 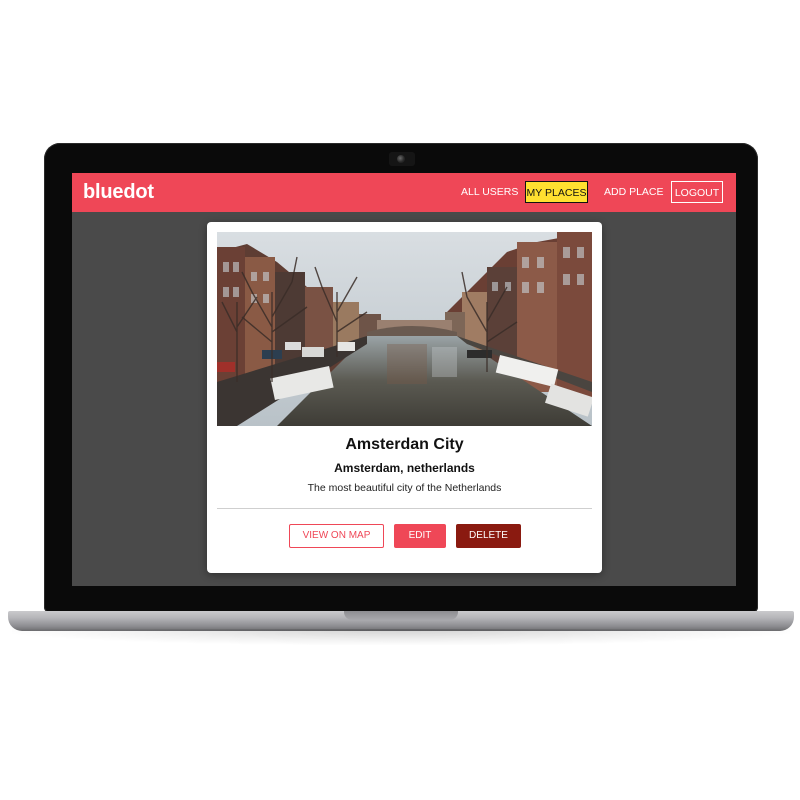 I want to click on card-divider, so click(x=404, y=508).